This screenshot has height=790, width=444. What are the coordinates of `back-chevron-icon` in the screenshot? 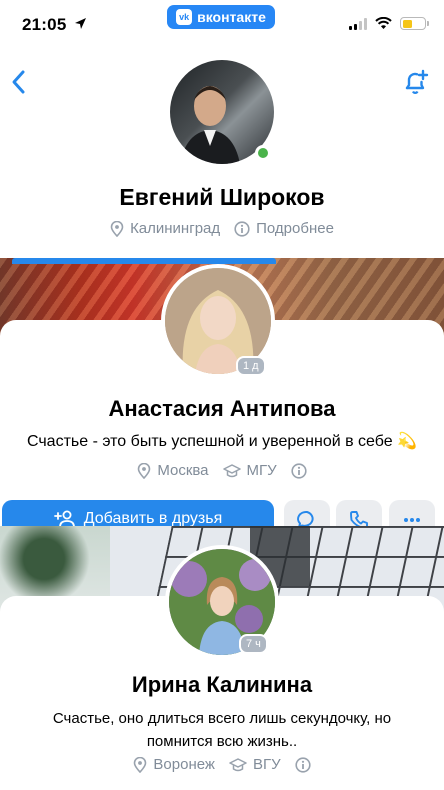 It's located at (19, 82).